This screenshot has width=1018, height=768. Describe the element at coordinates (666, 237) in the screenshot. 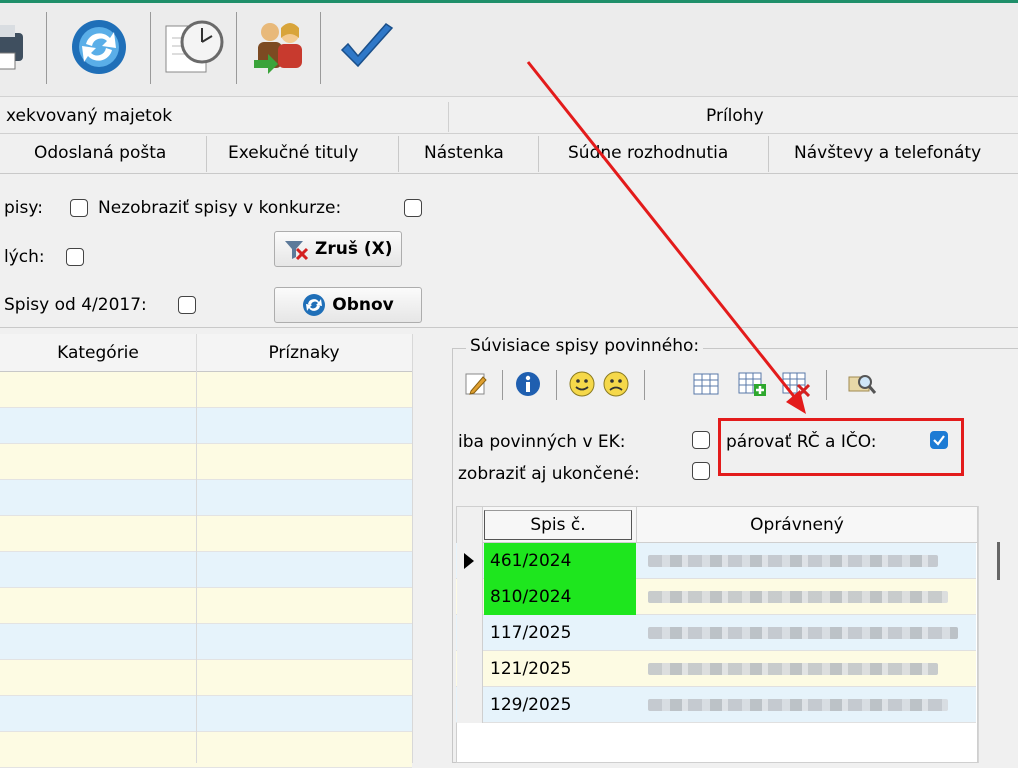

I see `annotation-arrow` at that location.